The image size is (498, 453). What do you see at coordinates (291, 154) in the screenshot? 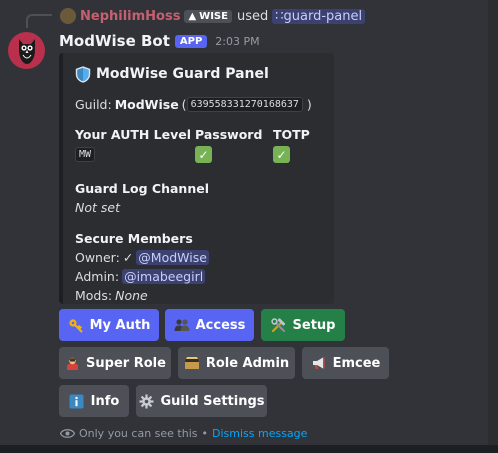
I see `totp-value-wrap: ✓` at bounding box center [291, 154].